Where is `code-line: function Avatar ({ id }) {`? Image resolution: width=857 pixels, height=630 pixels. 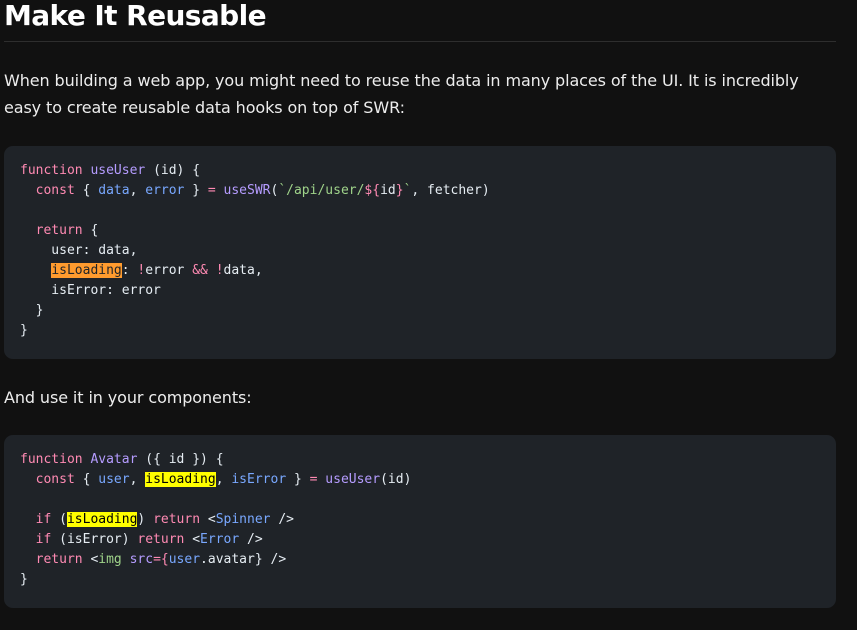
code-line: function Avatar ({ id }) { is located at coordinates (122, 459).